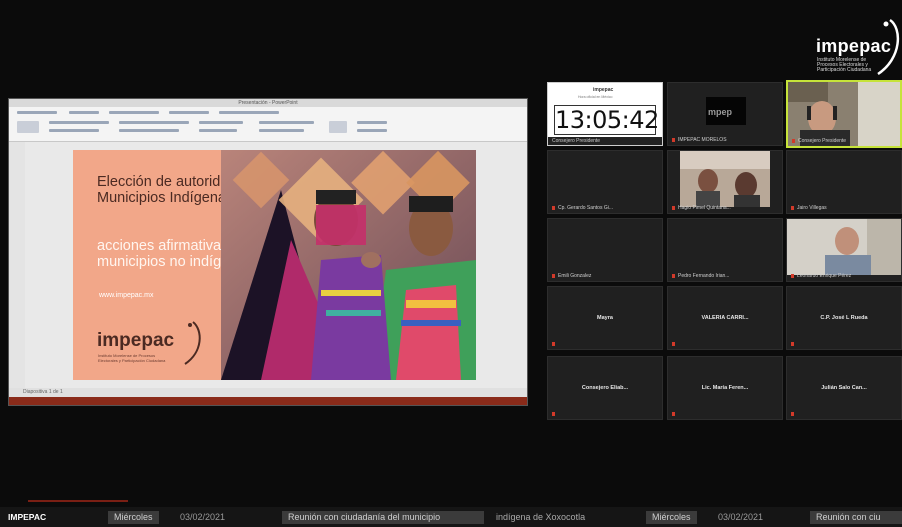 This screenshot has height=527, width=902. Describe the element at coordinates (720, 112) in the screenshot. I see `impepac-tile-logo: mpep` at that location.